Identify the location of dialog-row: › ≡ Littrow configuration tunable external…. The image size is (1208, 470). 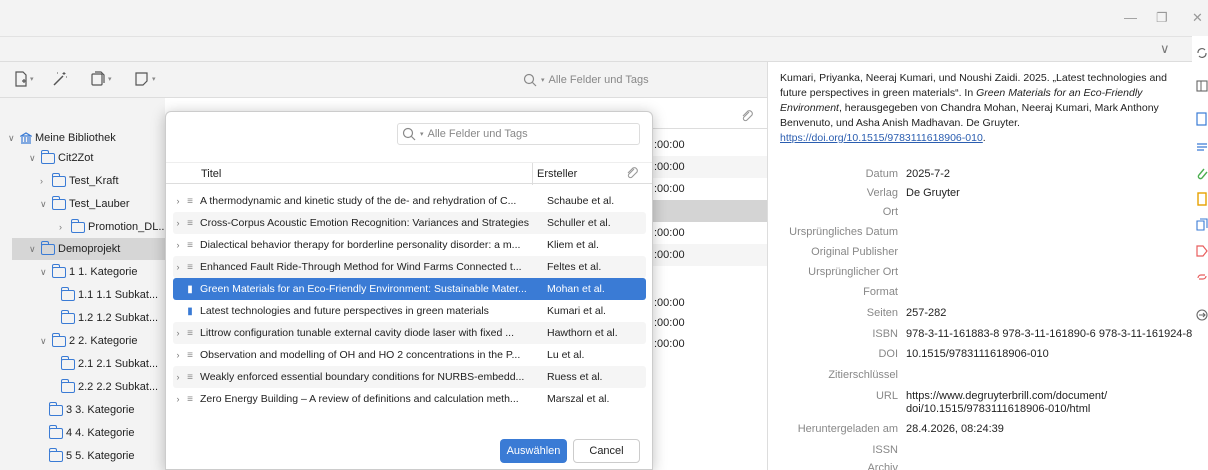
(409, 333).